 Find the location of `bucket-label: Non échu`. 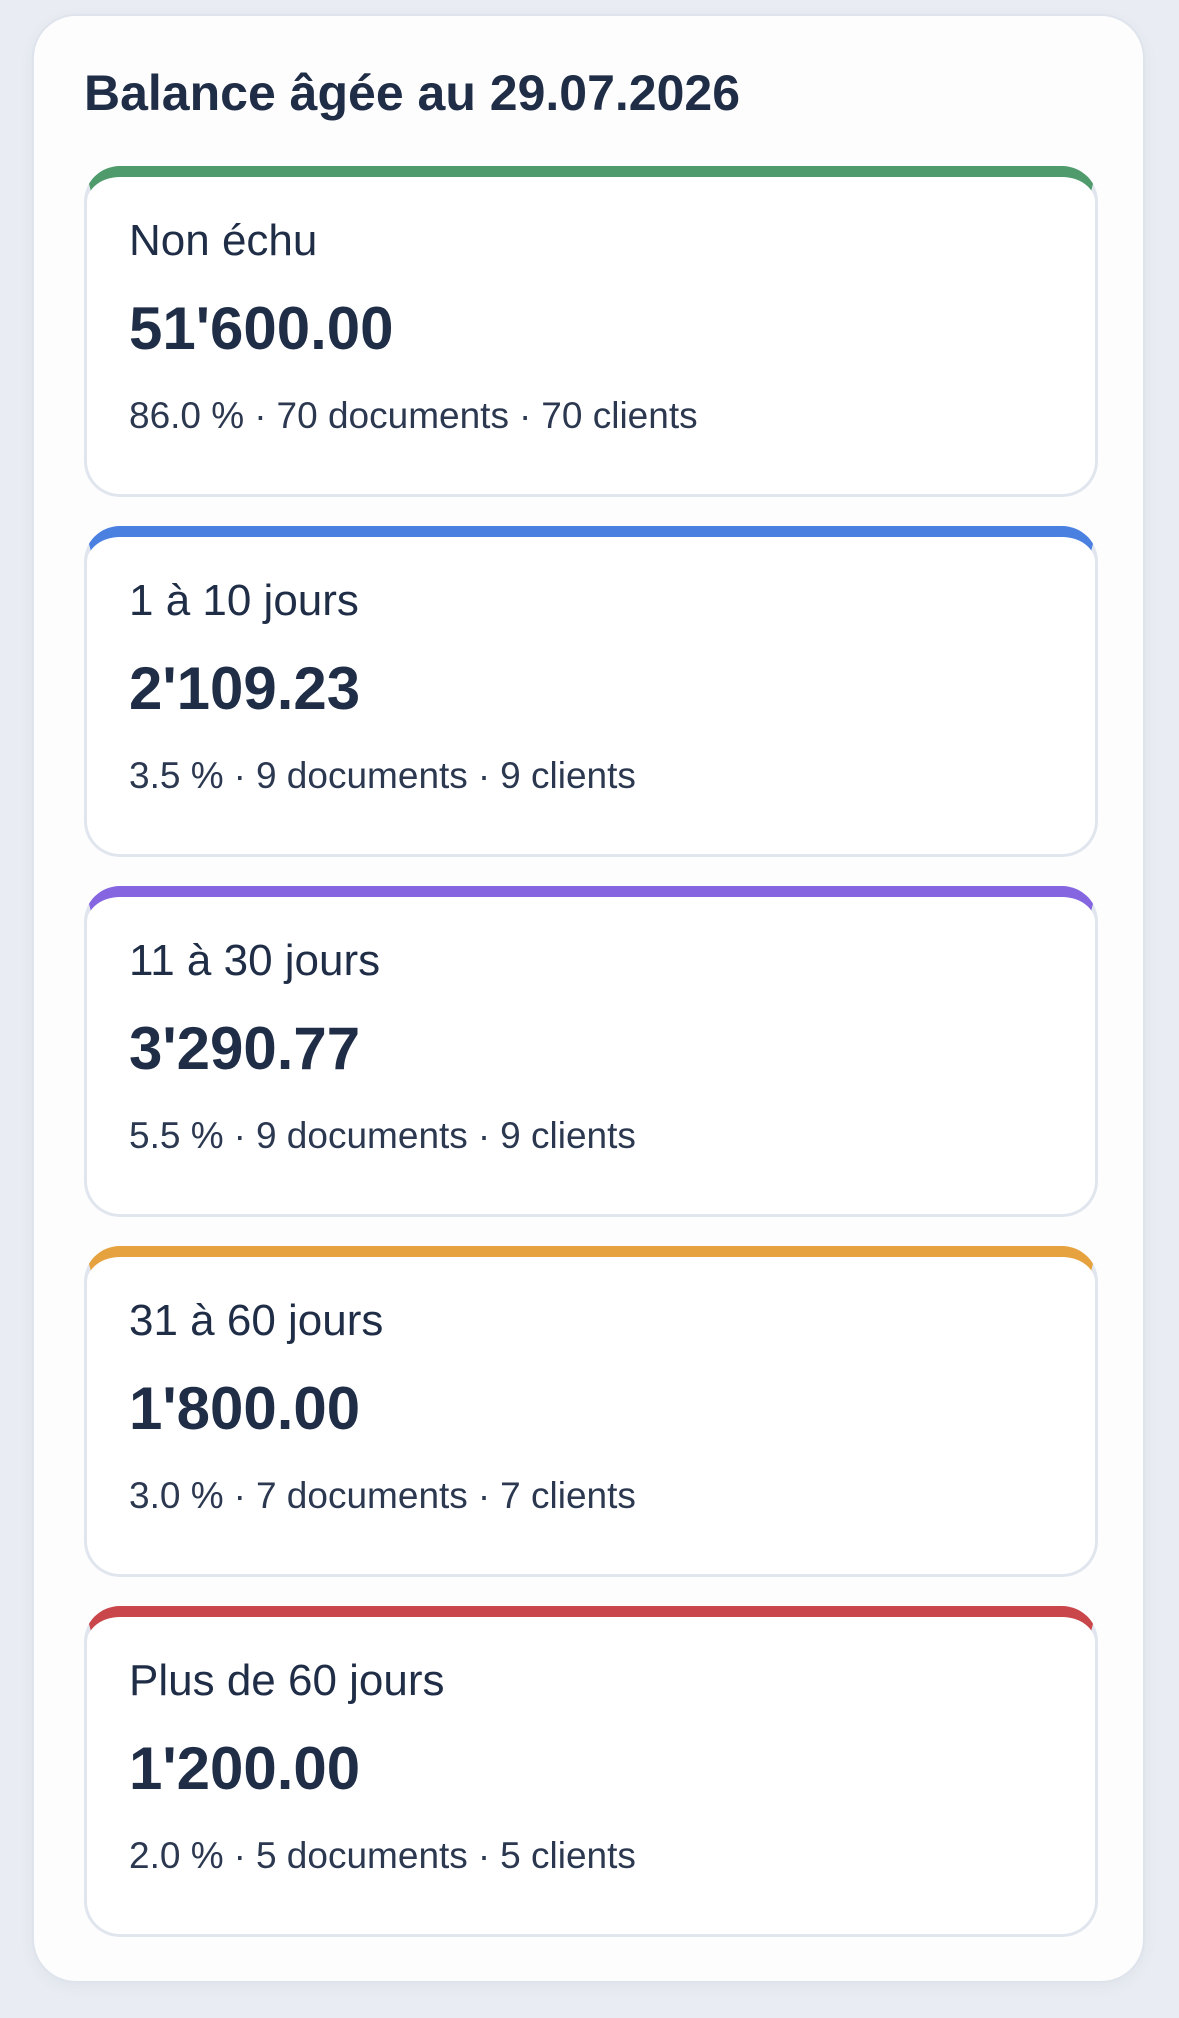

bucket-label: Non échu is located at coordinates (223, 240).